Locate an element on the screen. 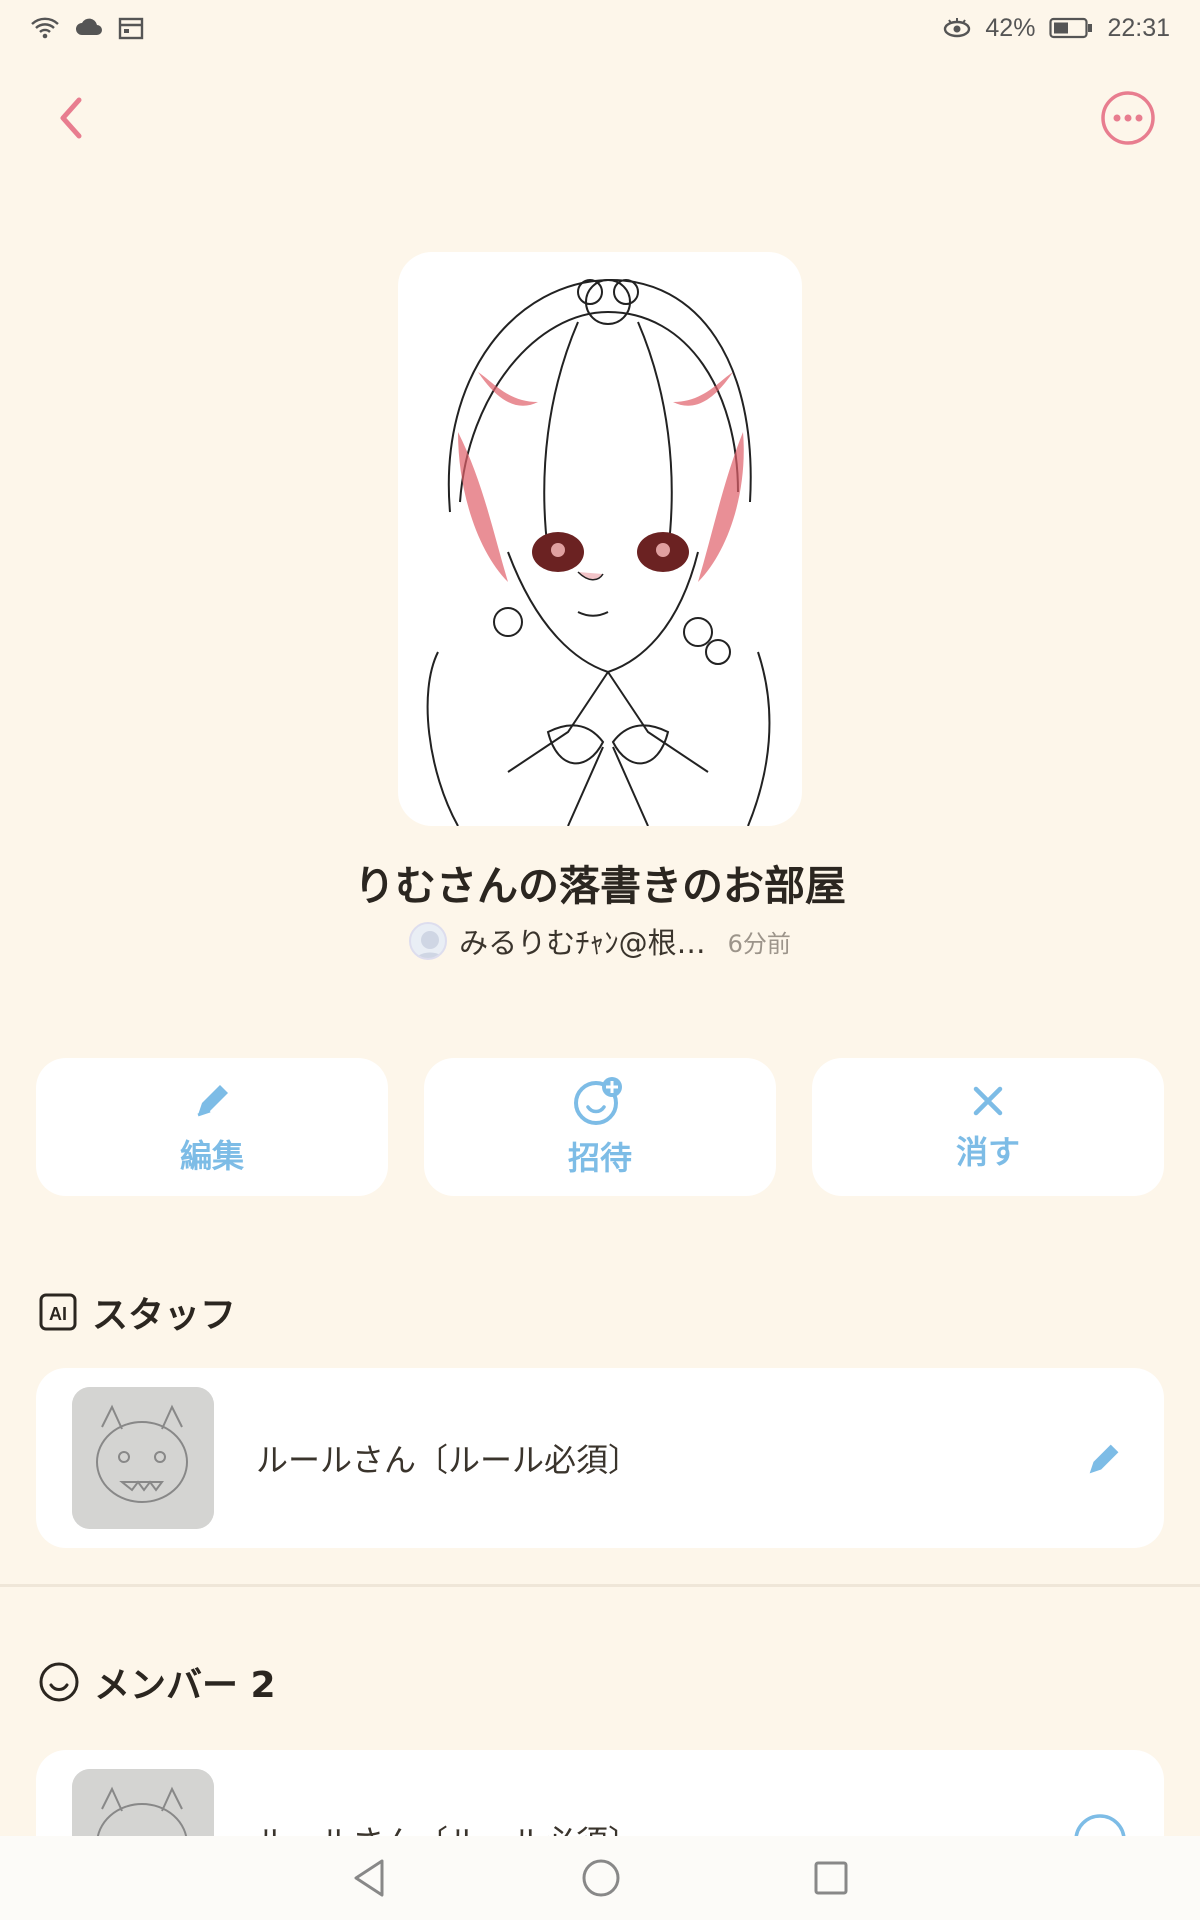  more-options-button is located at coordinates (1128, 118).